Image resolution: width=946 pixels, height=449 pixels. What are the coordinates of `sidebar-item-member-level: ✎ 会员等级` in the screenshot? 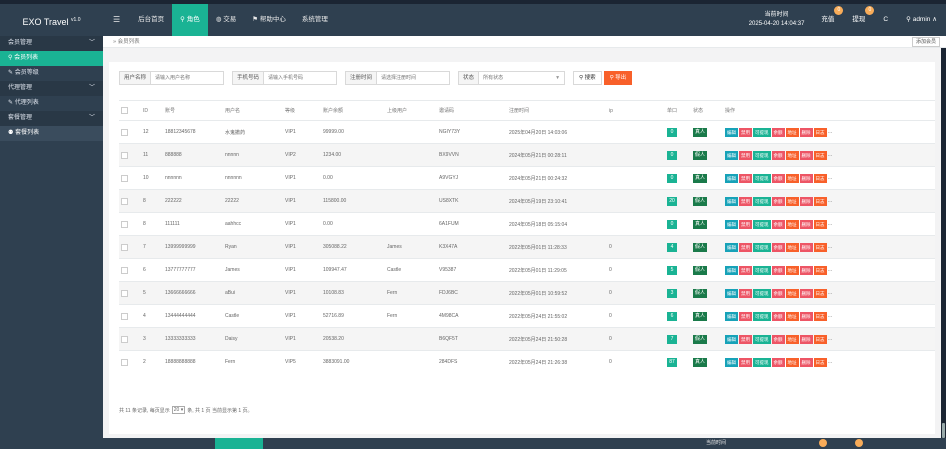 It's located at (51, 73).